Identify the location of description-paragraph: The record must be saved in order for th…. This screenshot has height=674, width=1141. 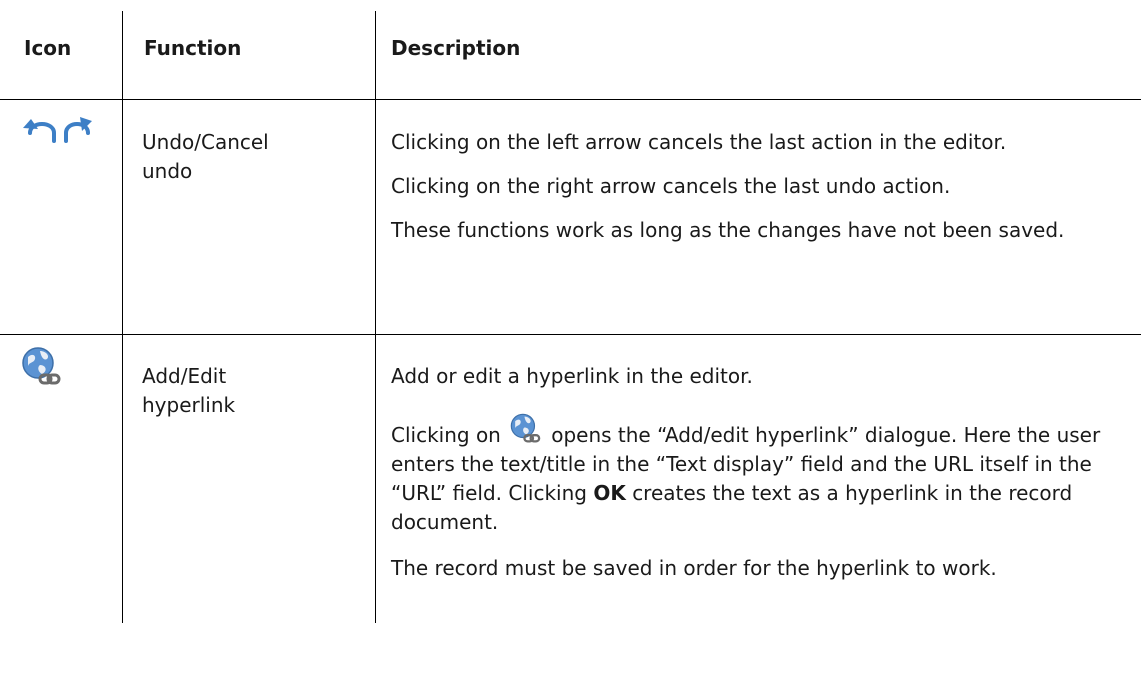
(694, 568).